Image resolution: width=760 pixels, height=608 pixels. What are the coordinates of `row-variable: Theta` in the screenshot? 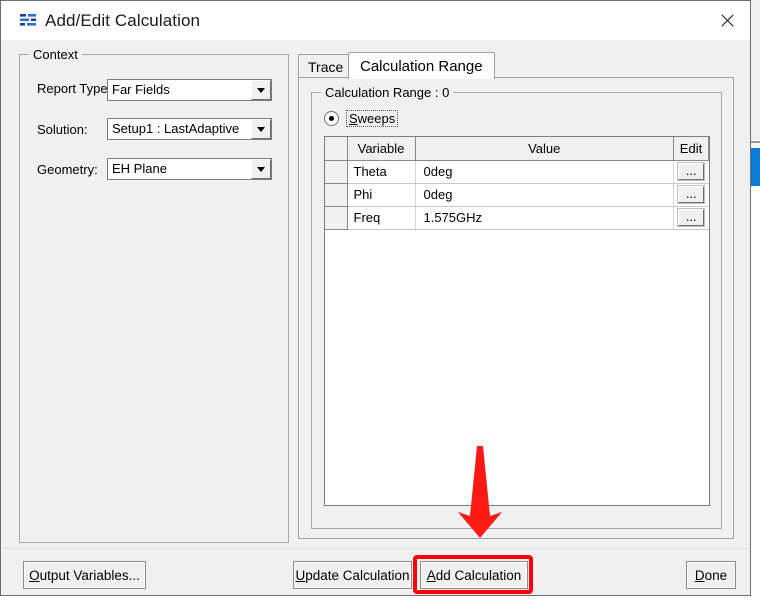 It's located at (381, 172).